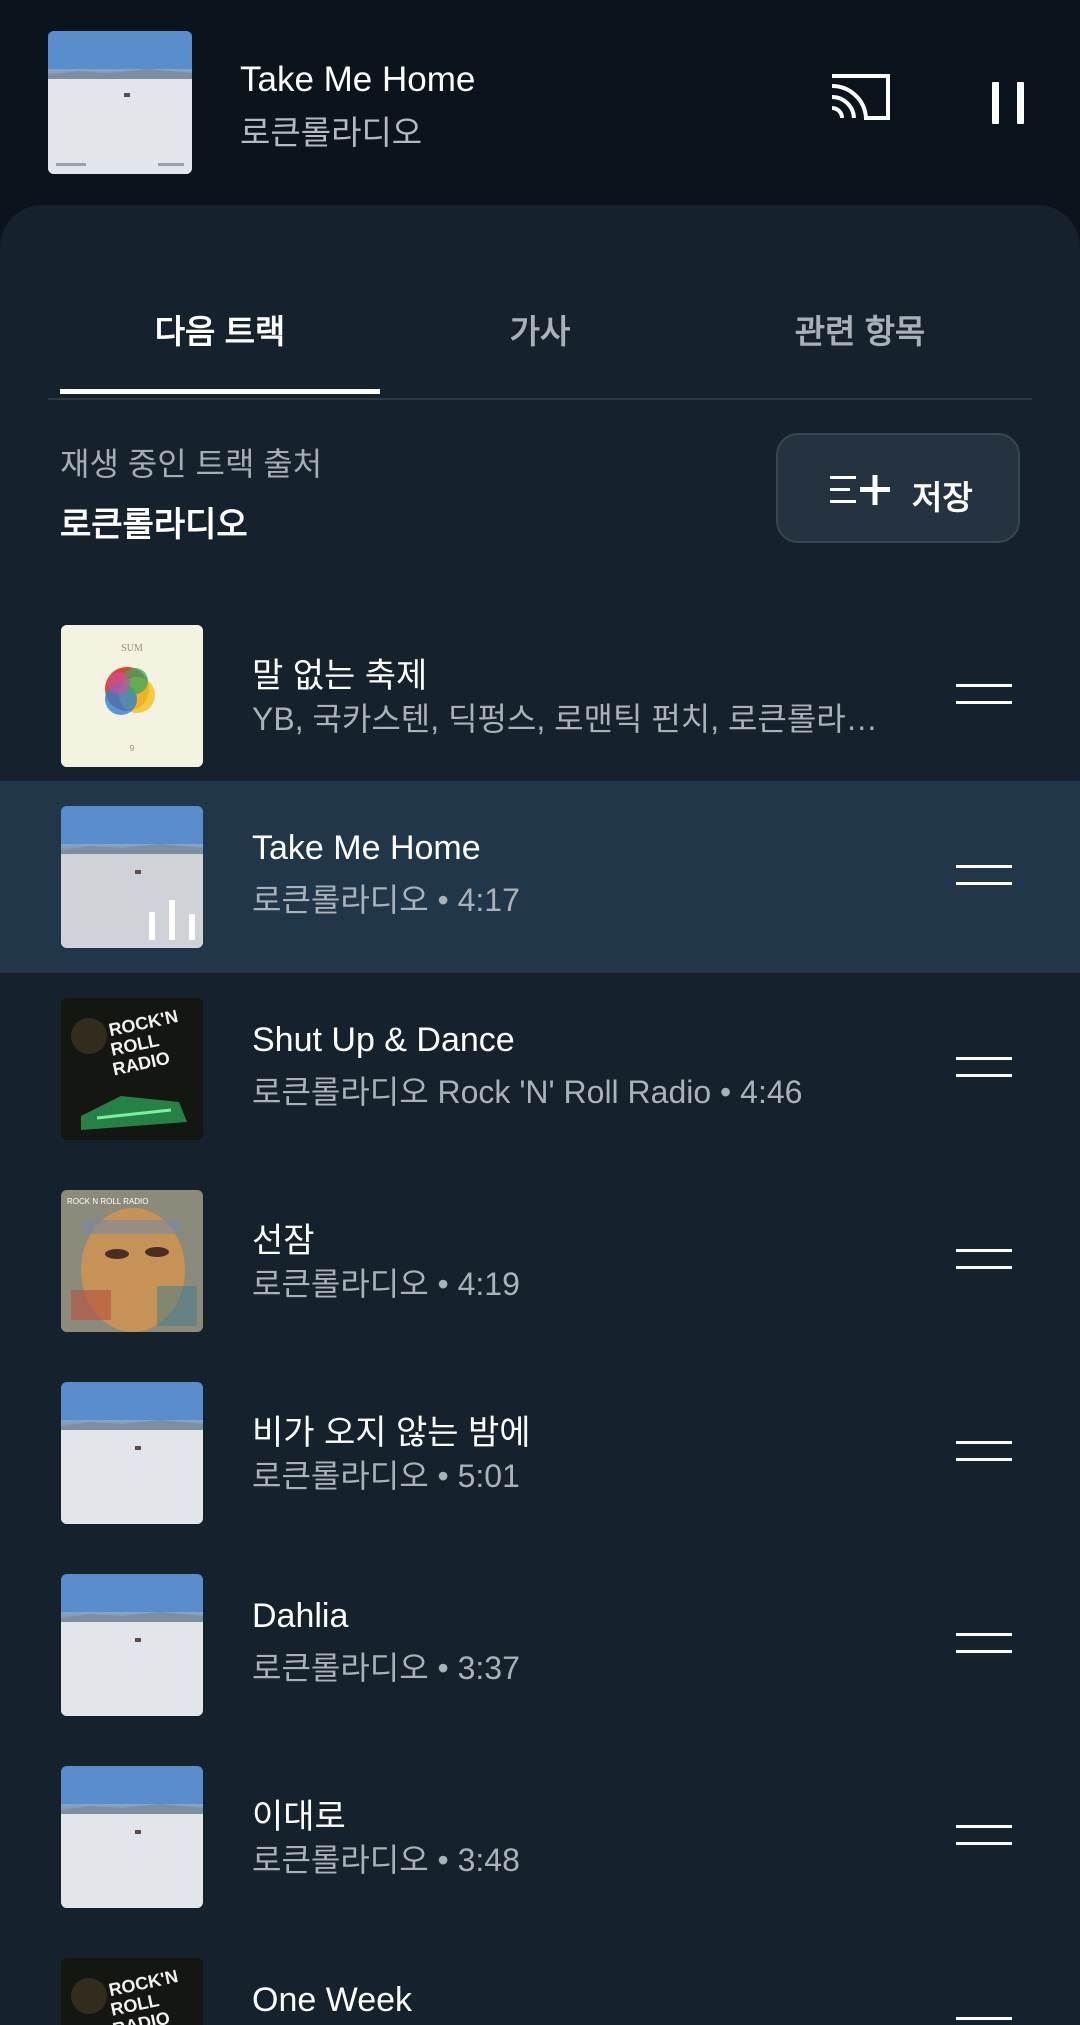 This screenshot has height=2025, width=1080. I want to click on album-art: ROCK N ROLL RADIO, so click(132, 1261).